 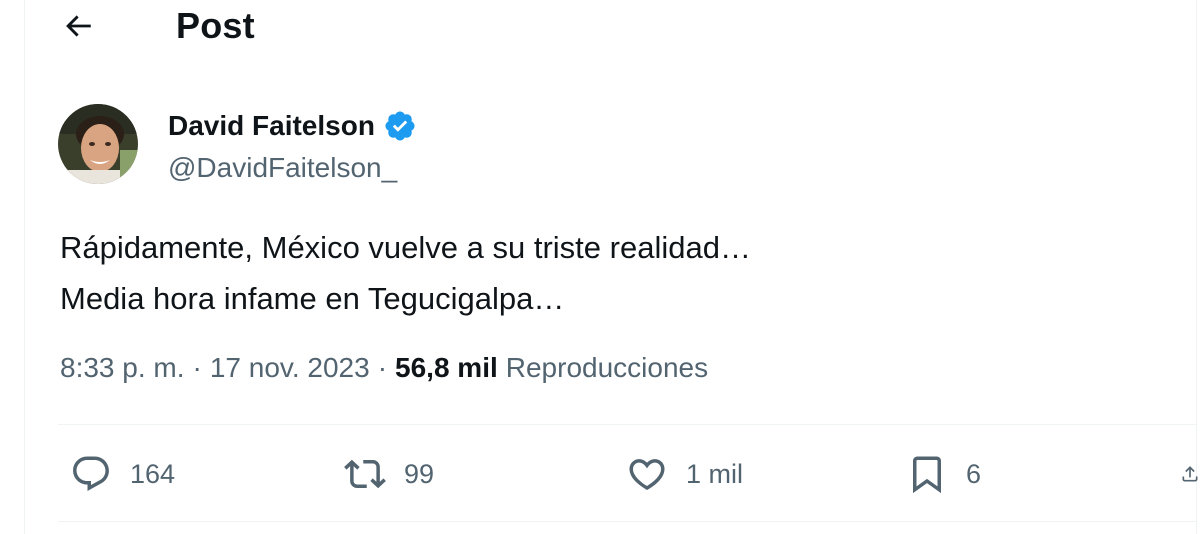 I want to click on heart-icon, so click(x=647, y=475).